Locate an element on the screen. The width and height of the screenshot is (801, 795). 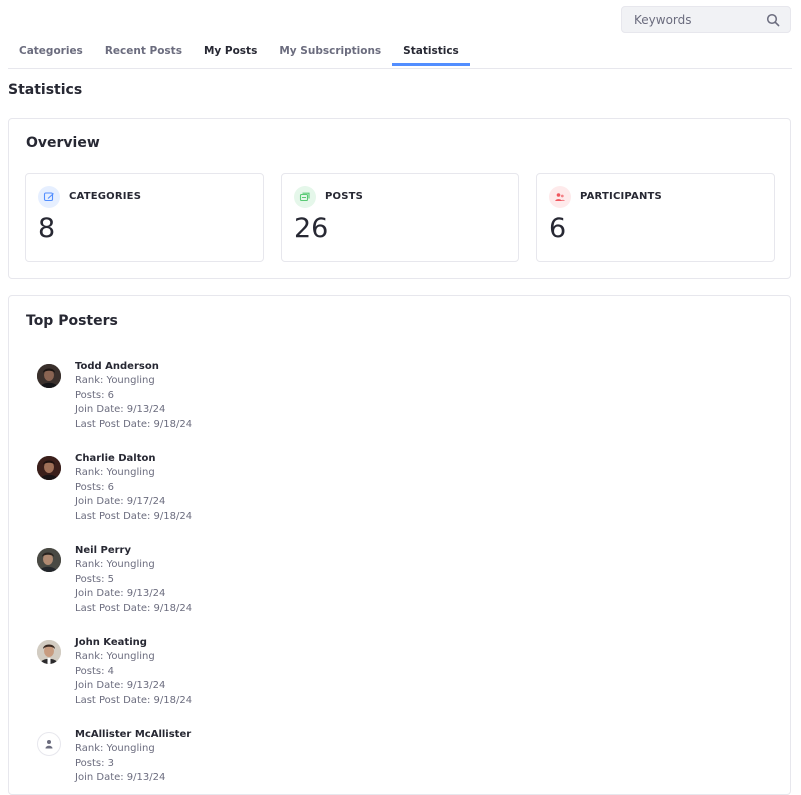
participants-card: PARTICIPANTS 6 is located at coordinates (655, 217).